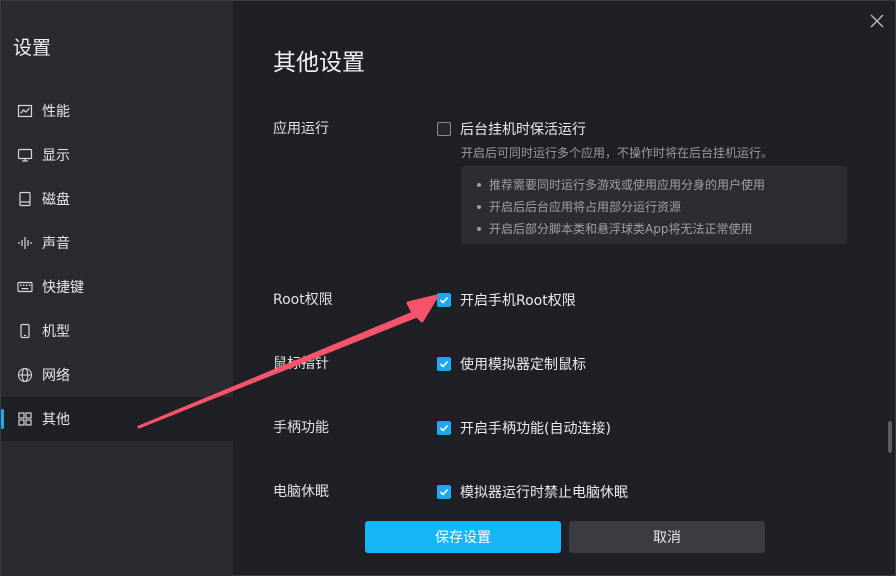  I want to click on sidebar-item-label: 机型, so click(56, 332).